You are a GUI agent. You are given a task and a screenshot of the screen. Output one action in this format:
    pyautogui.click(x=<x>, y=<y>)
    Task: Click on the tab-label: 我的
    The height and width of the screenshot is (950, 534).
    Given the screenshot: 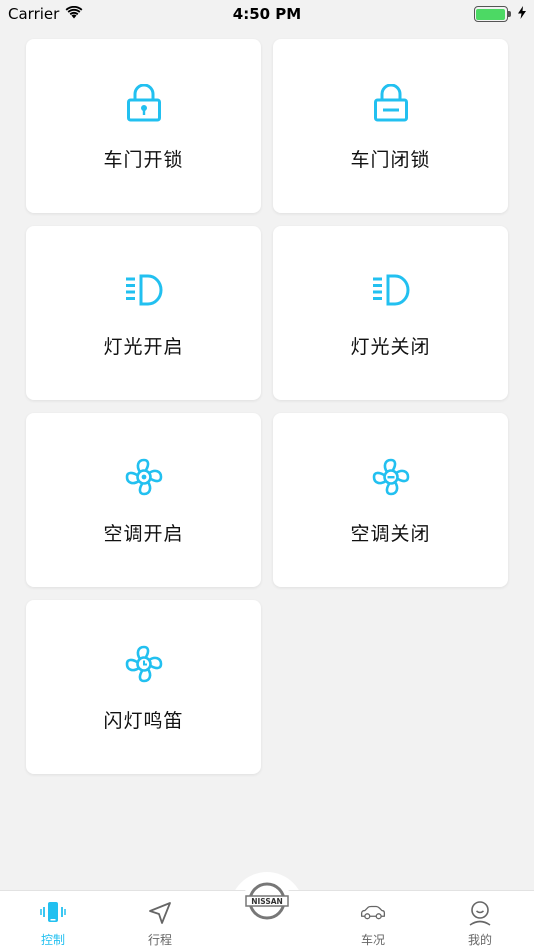 What is the action you would take?
    pyautogui.click(x=479, y=940)
    